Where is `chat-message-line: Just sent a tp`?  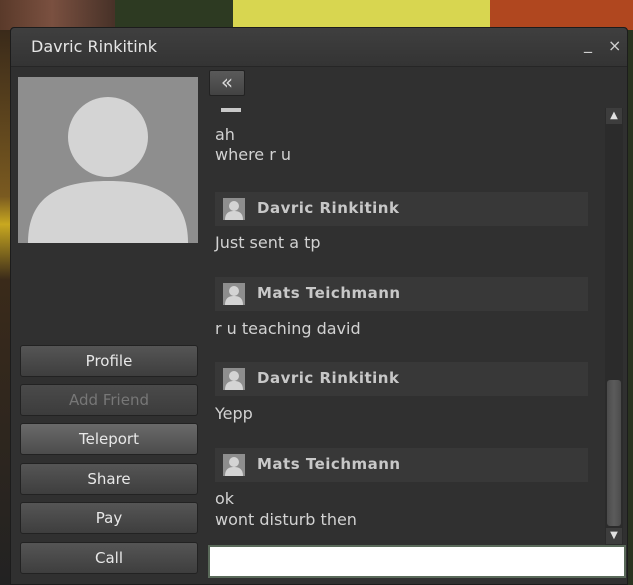 chat-message-line: Just sent a tp is located at coordinates (268, 242).